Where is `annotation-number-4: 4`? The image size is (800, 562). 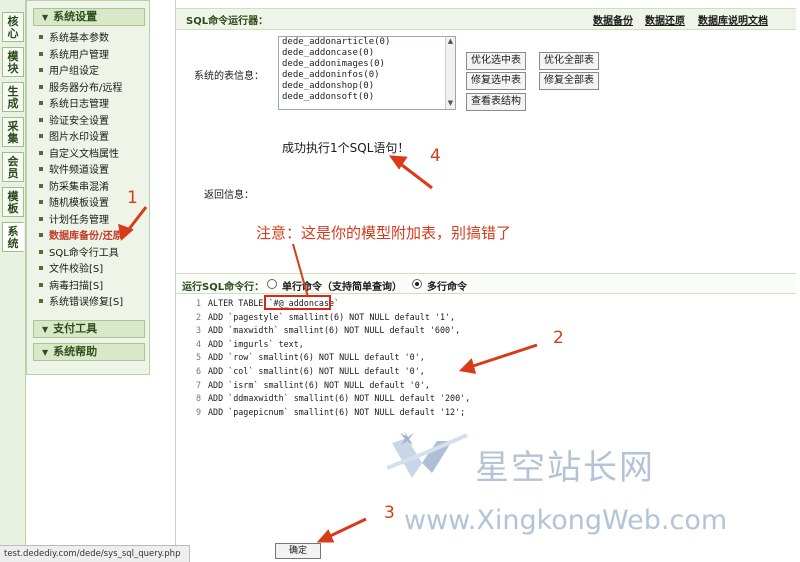 annotation-number-4: 4 is located at coordinates (435, 156).